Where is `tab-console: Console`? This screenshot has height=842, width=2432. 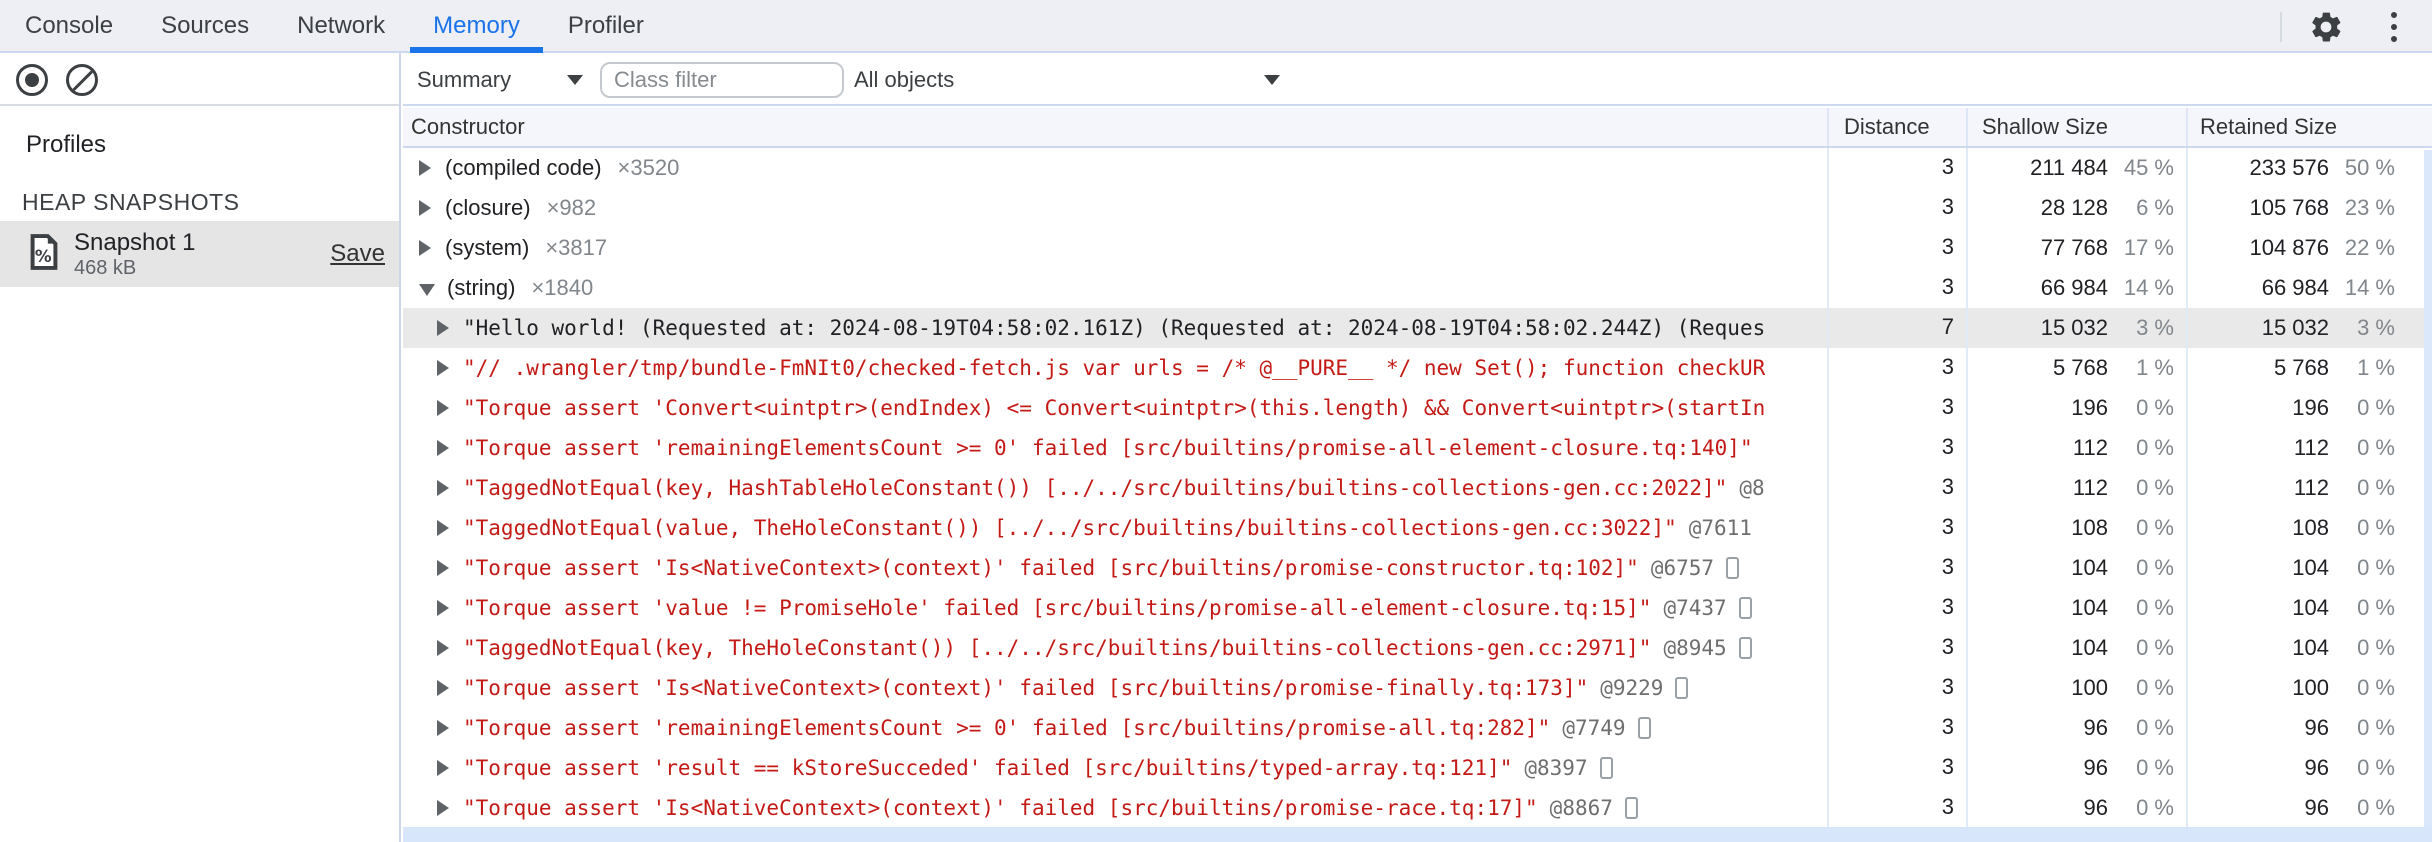 tab-console: Console is located at coordinates (69, 25).